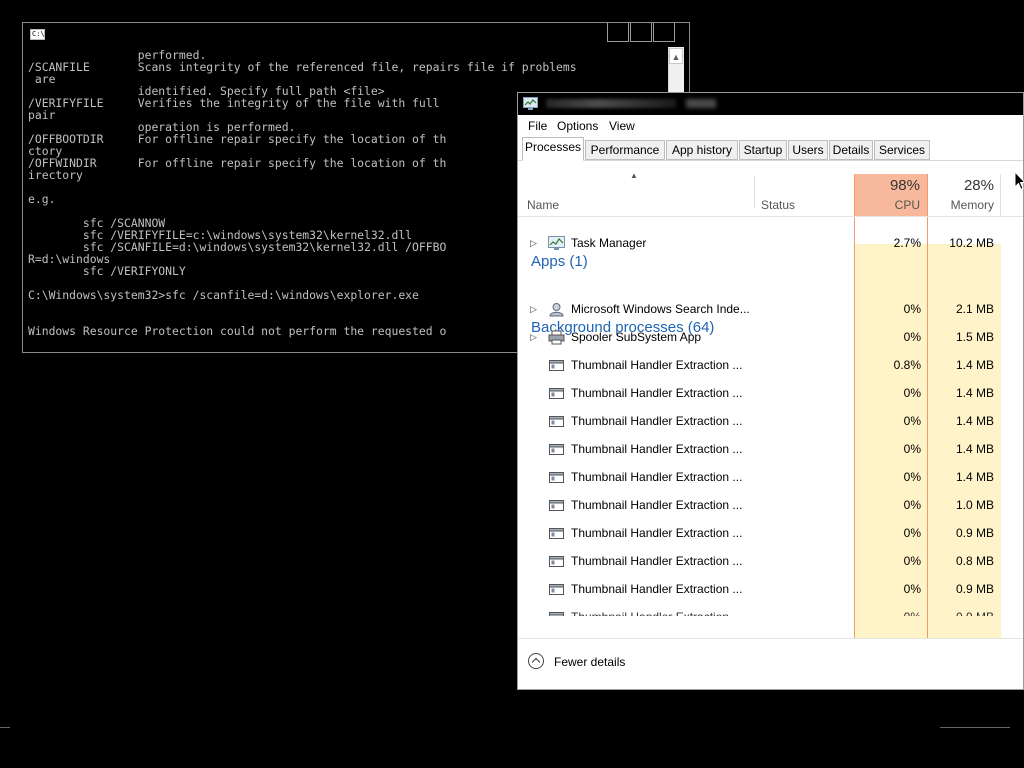 The height and width of the screenshot is (768, 1024). What do you see at coordinates (770, 244) in the screenshot?
I see `process-row: ▷ Task Manager 2.7% 10.2 MB` at bounding box center [770, 244].